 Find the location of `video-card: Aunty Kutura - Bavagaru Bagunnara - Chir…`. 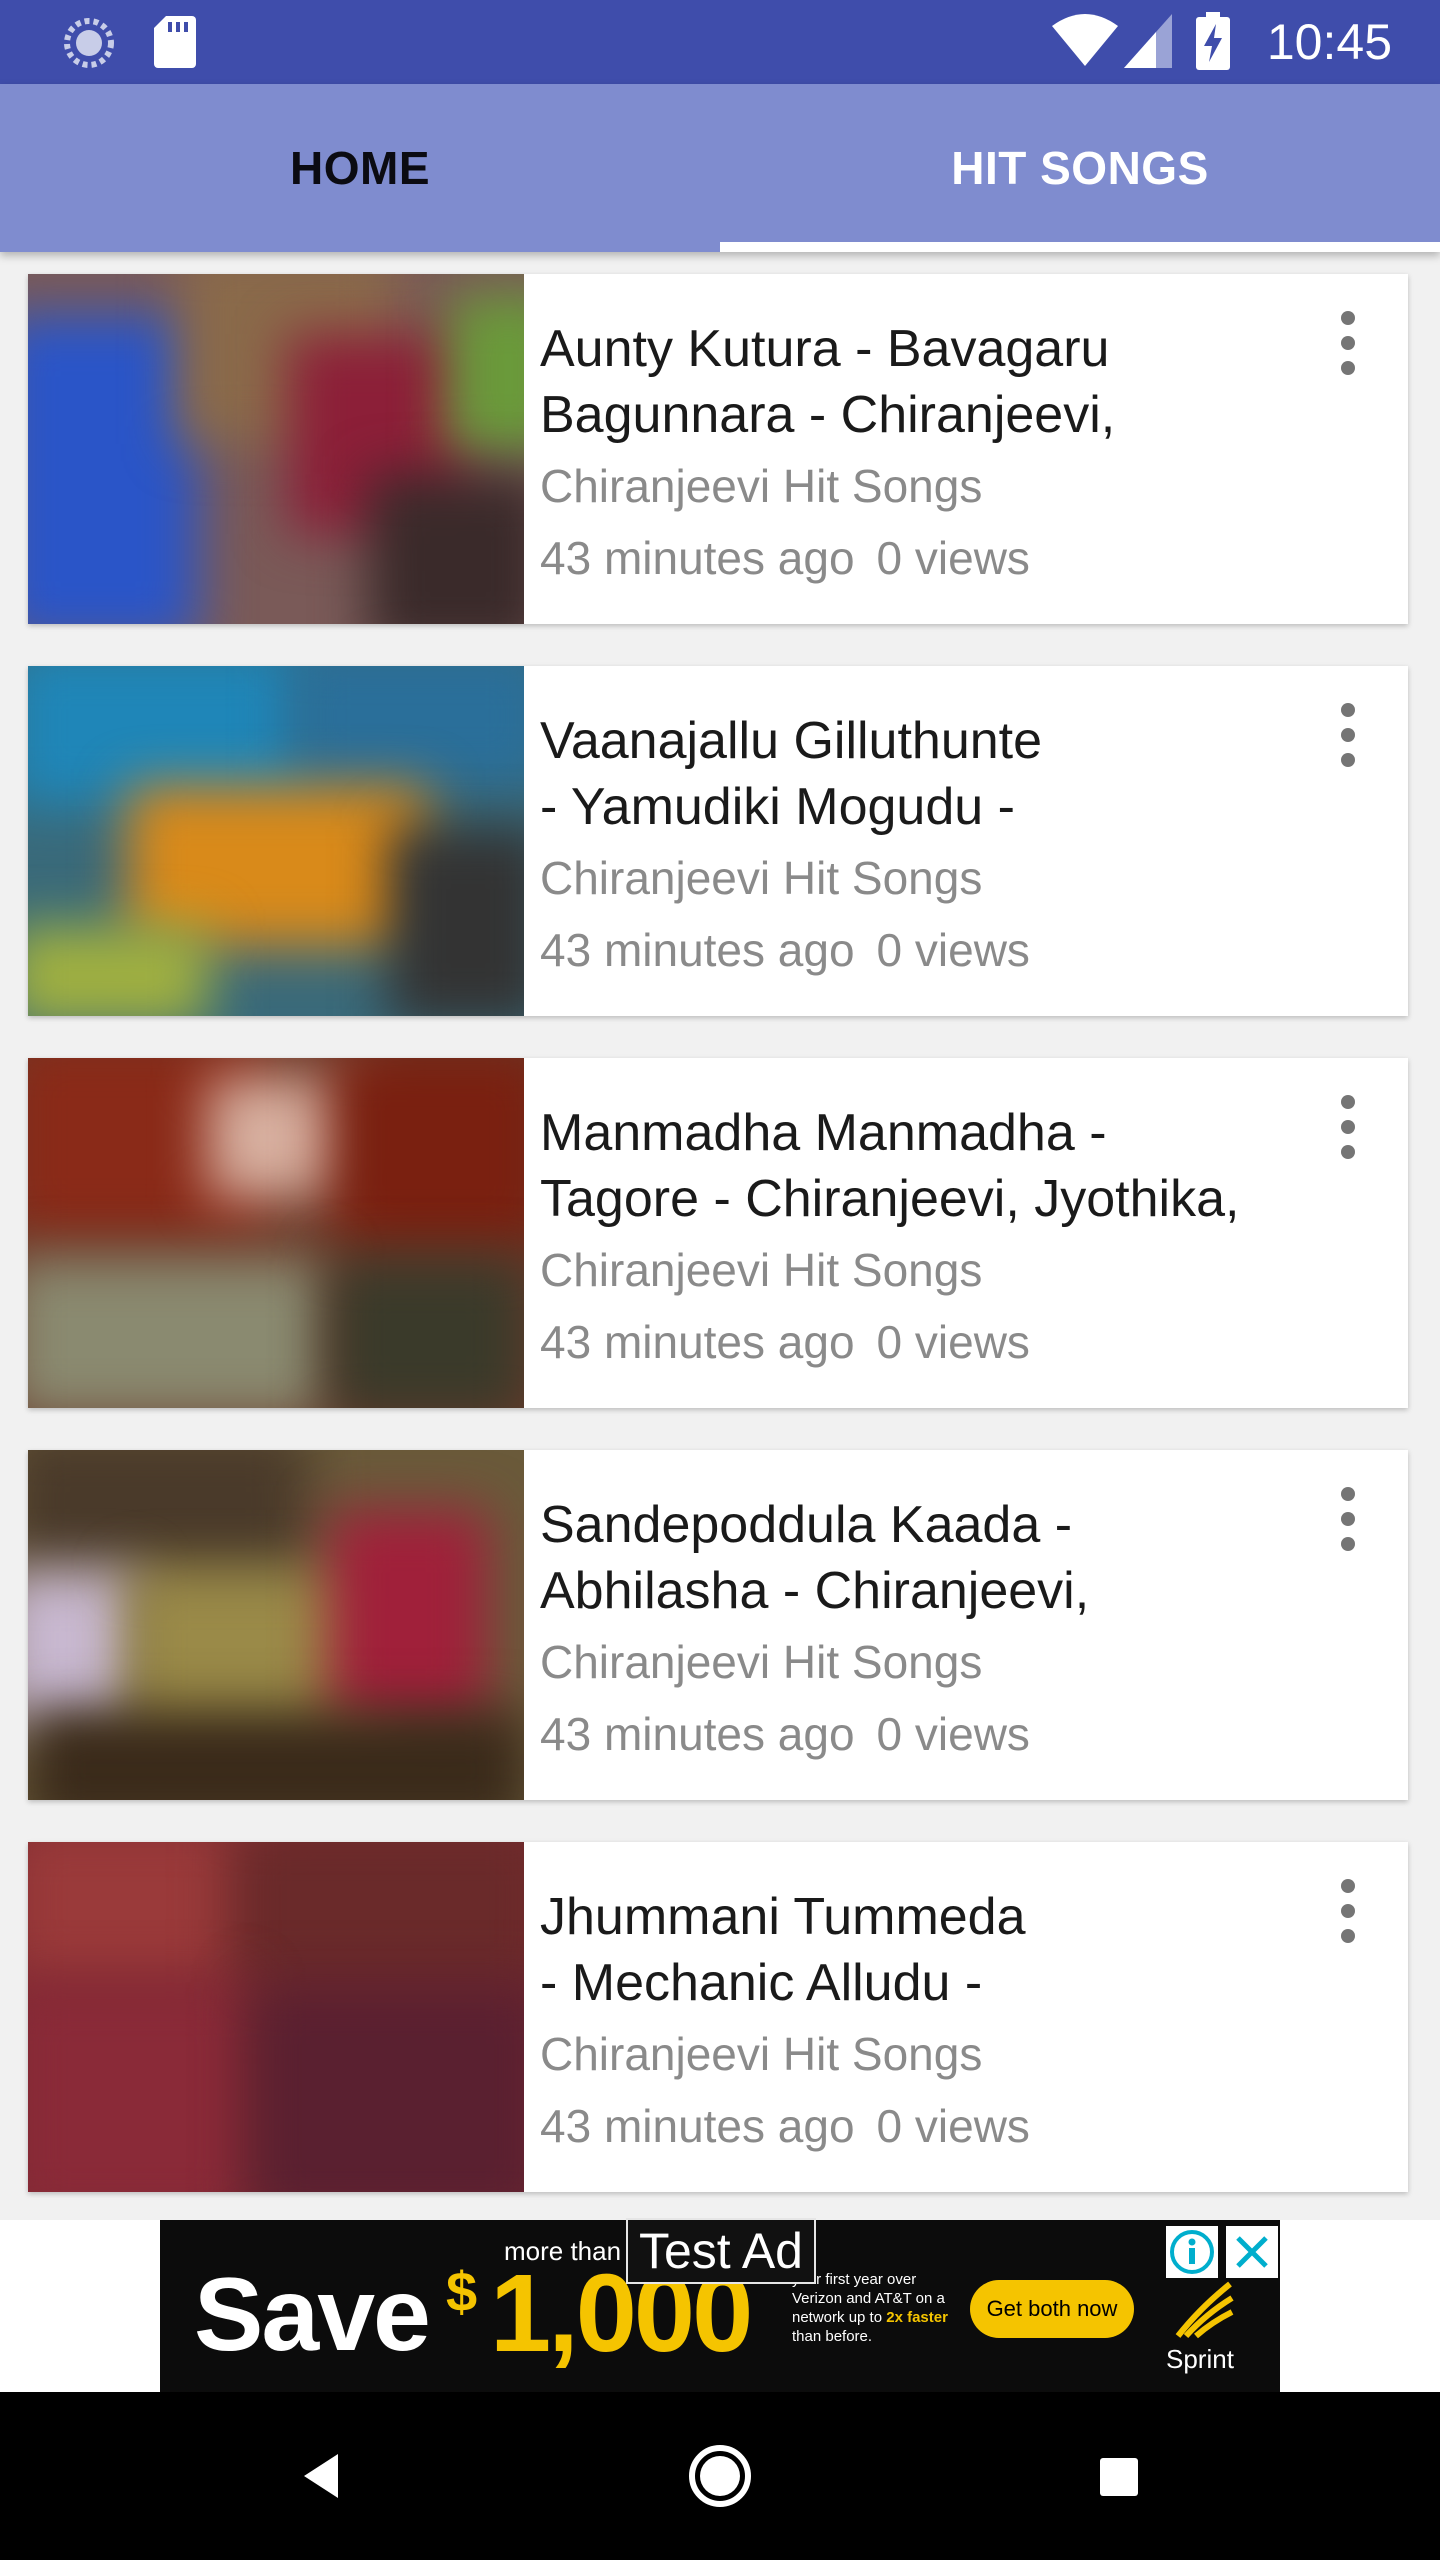

video-card: Aunty Kutura - Bavagaru Bagunnara - Chir… is located at coordinates (718, 449).